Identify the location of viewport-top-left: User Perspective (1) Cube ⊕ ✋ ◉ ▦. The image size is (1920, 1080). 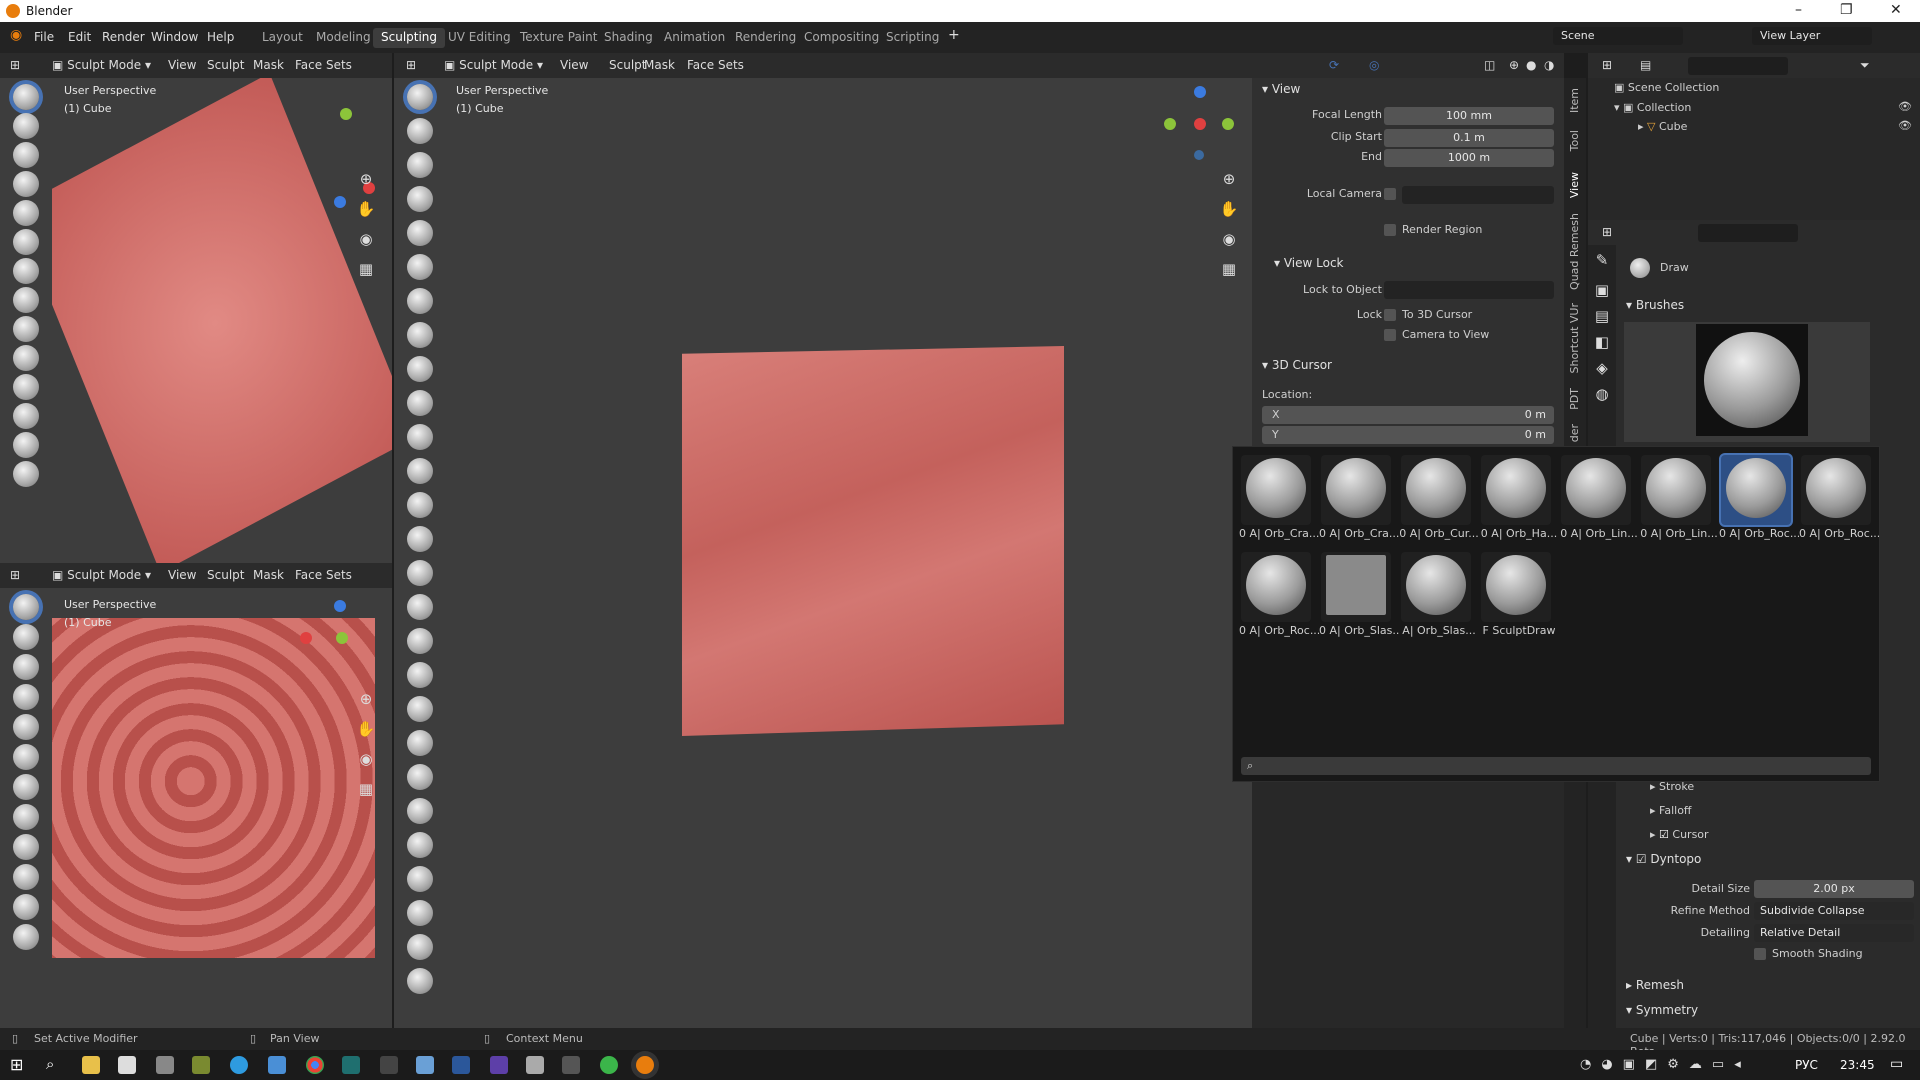
(196, 320).